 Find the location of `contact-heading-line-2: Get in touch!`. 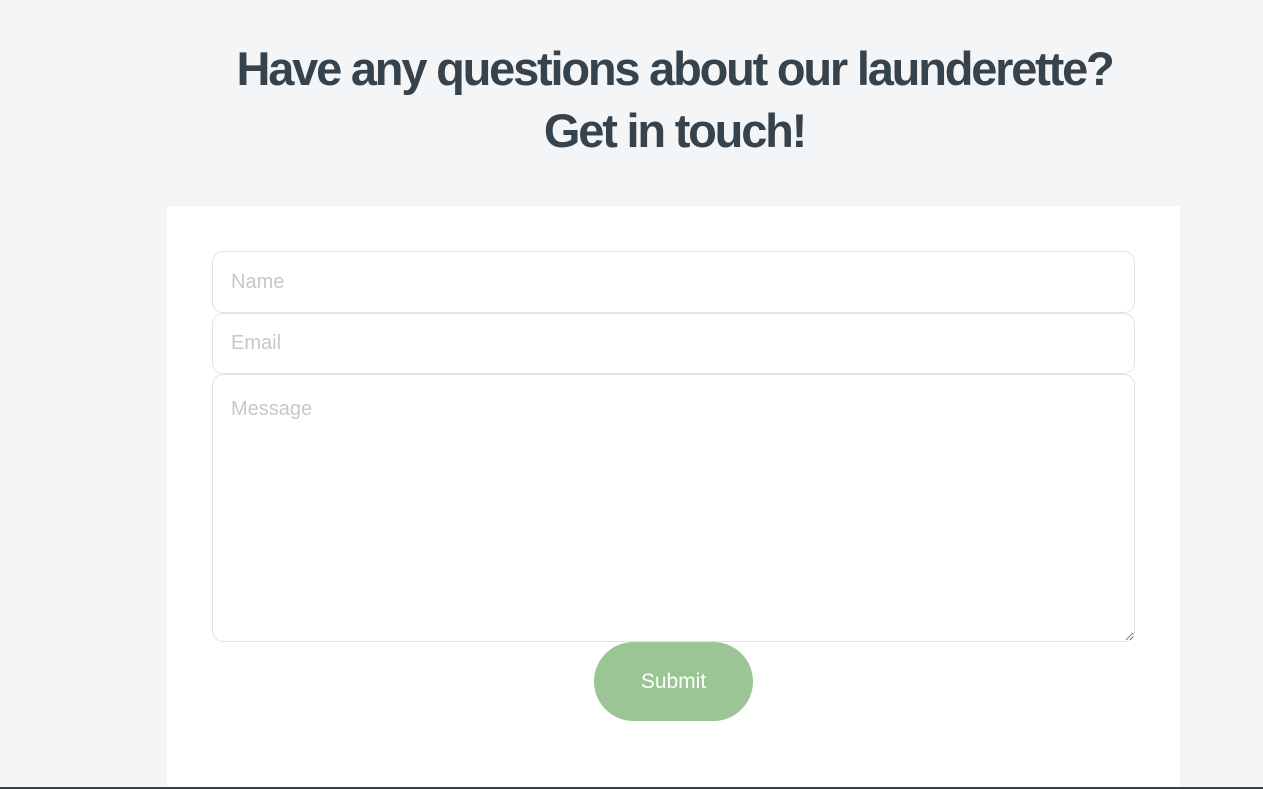

contact-heading-line-2: Get in touch! is located at coordinates (675, 130).